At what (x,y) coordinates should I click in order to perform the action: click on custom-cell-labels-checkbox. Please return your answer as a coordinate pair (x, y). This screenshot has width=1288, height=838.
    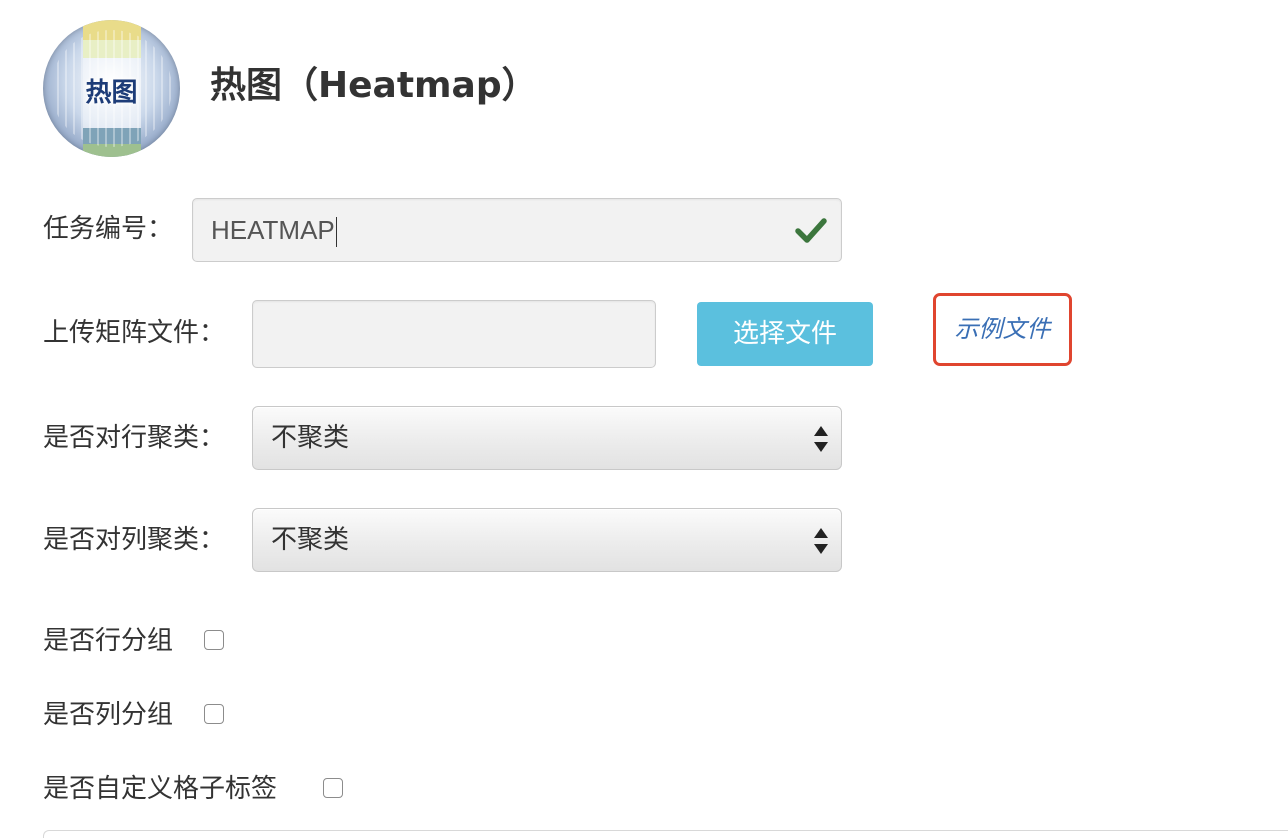
    Looking at the image, I should click on (333, 788).